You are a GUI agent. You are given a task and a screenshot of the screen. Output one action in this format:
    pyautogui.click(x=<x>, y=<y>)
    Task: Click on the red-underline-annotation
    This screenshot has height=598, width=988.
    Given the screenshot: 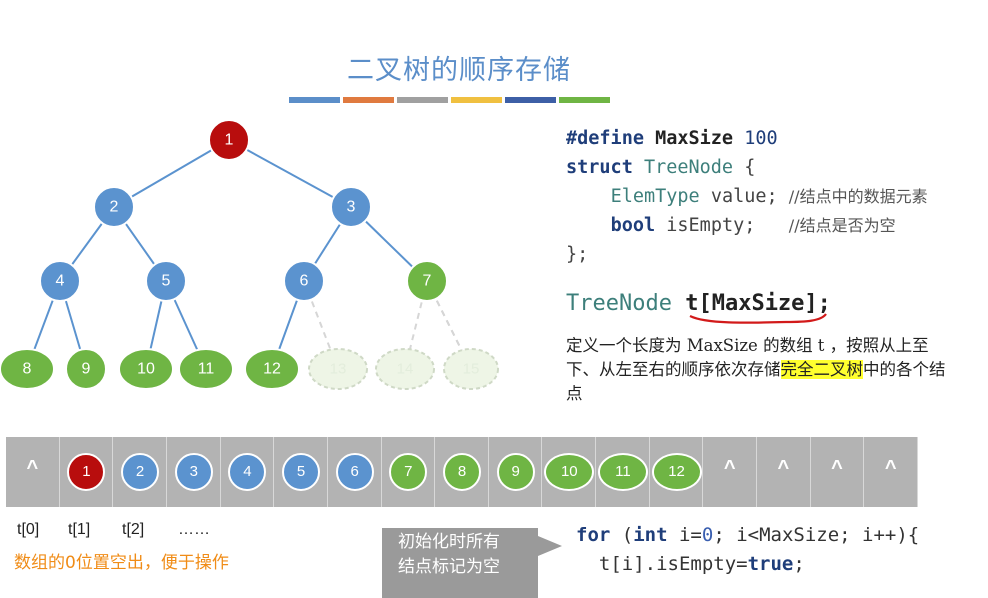 What is the action you would take?
    pyautogui.click(x=758, y=318)
    